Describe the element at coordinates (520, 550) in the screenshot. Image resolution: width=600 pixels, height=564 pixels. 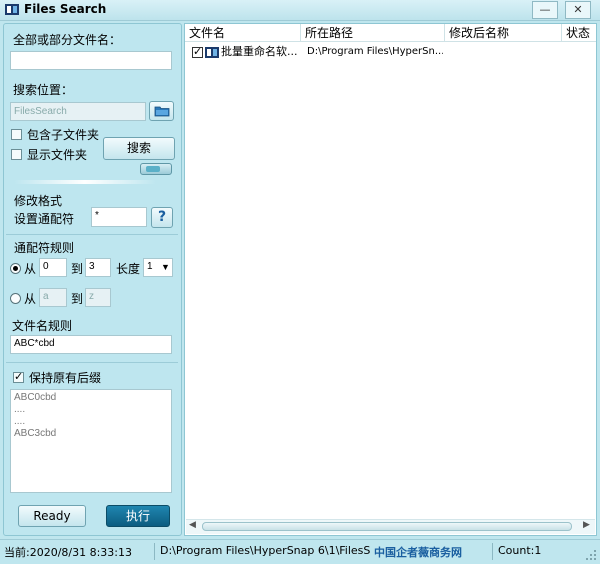
I see `status-count: Count:1` at that location.